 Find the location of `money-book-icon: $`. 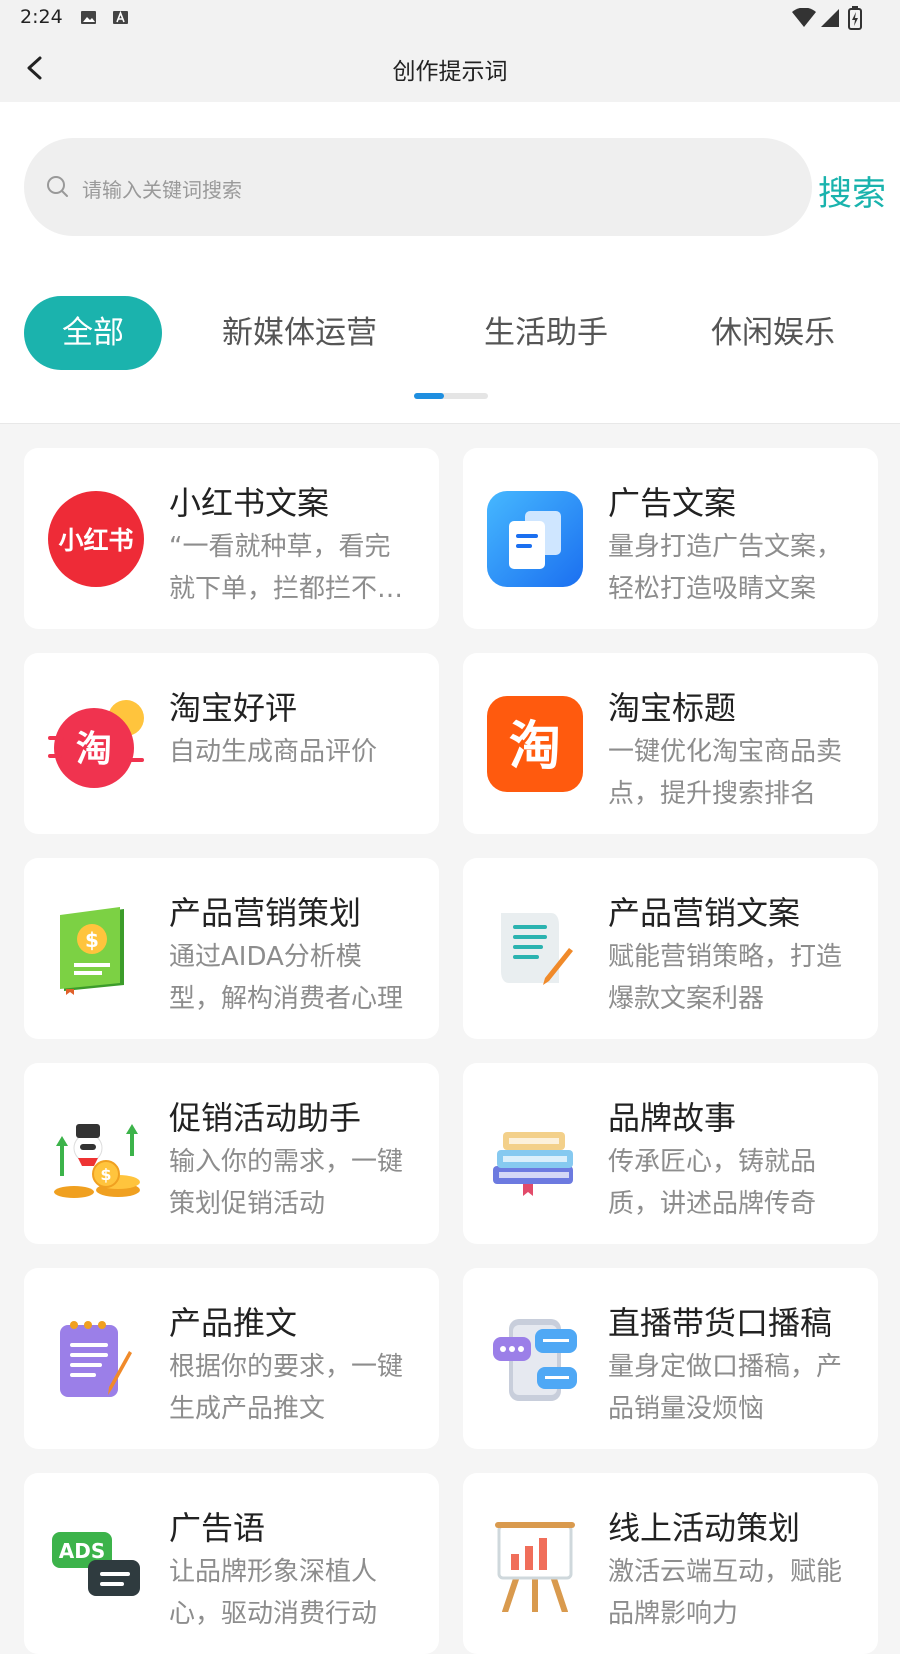

money-book-icon: $ is located at coordinates (96, 949).